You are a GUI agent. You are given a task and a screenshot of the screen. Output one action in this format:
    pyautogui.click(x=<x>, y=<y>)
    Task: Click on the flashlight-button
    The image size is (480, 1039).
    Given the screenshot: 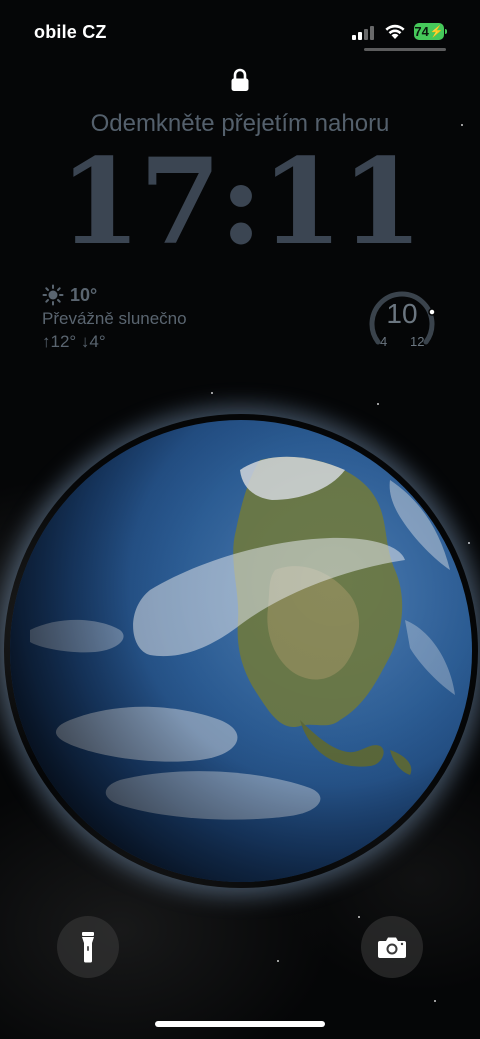 What is the action you would take?
    pyautogui.click(x=88, y=947)
    